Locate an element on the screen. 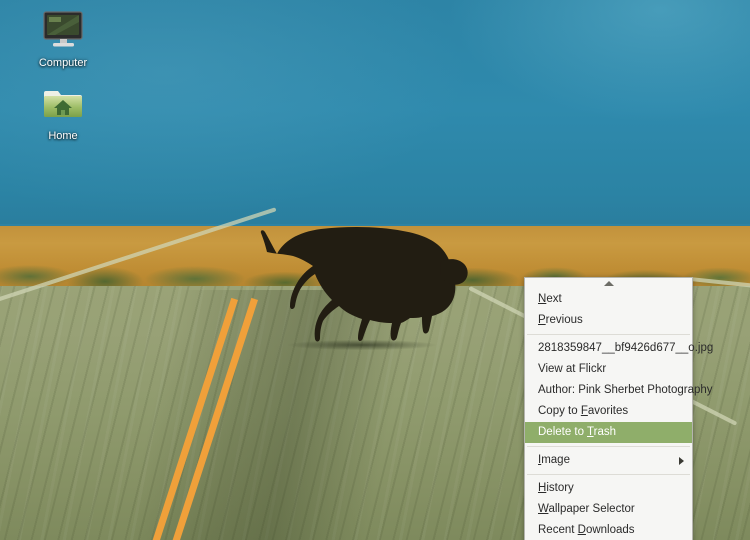 The width and height of the screenshot is (750, 540). menu-item-next: Next is located at coordinates (608, 299).